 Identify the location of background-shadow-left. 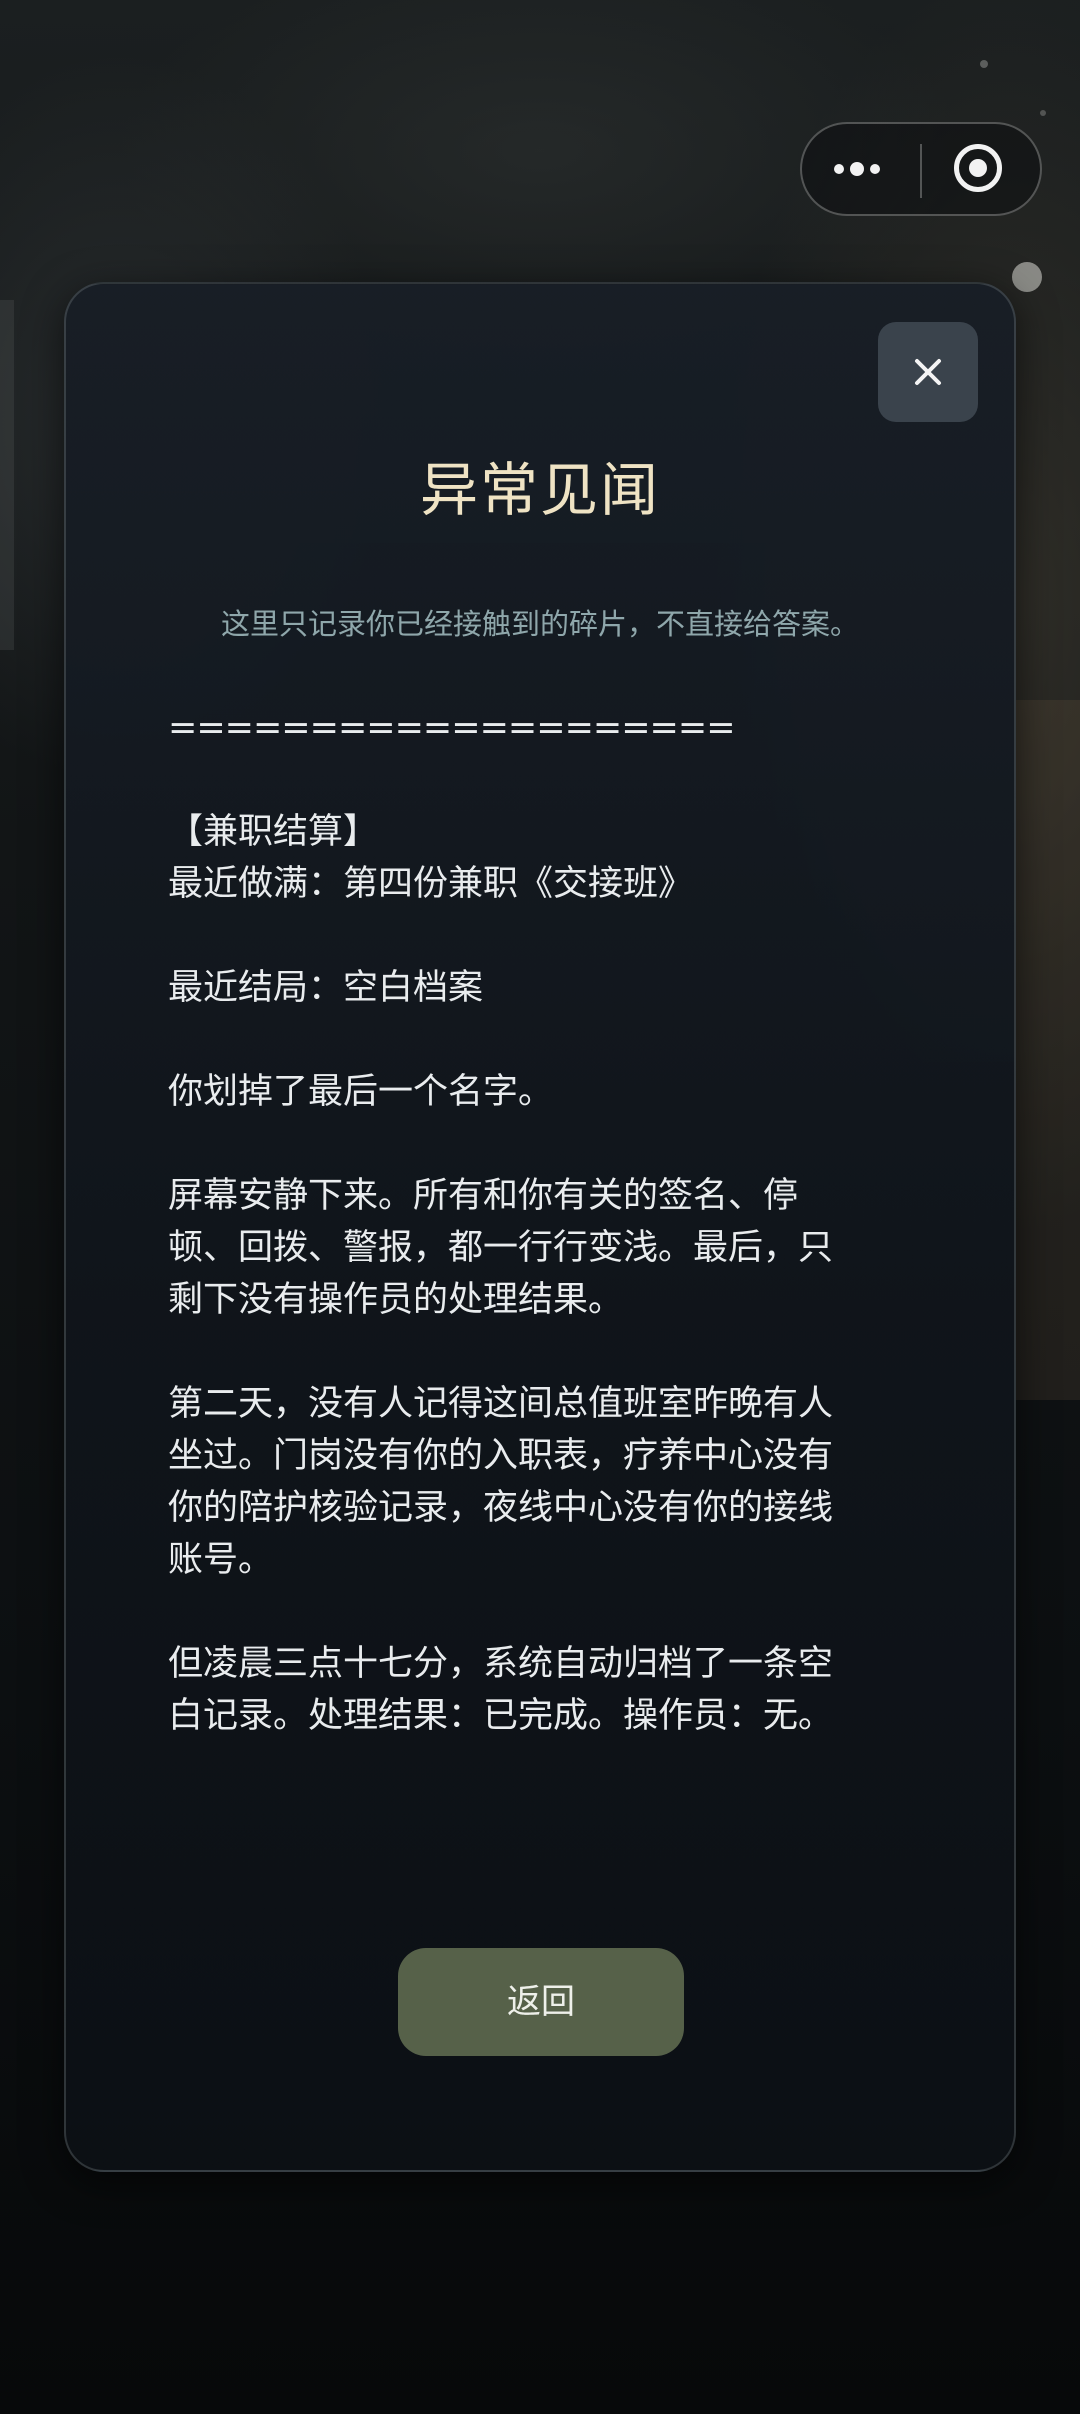
(7, 475).